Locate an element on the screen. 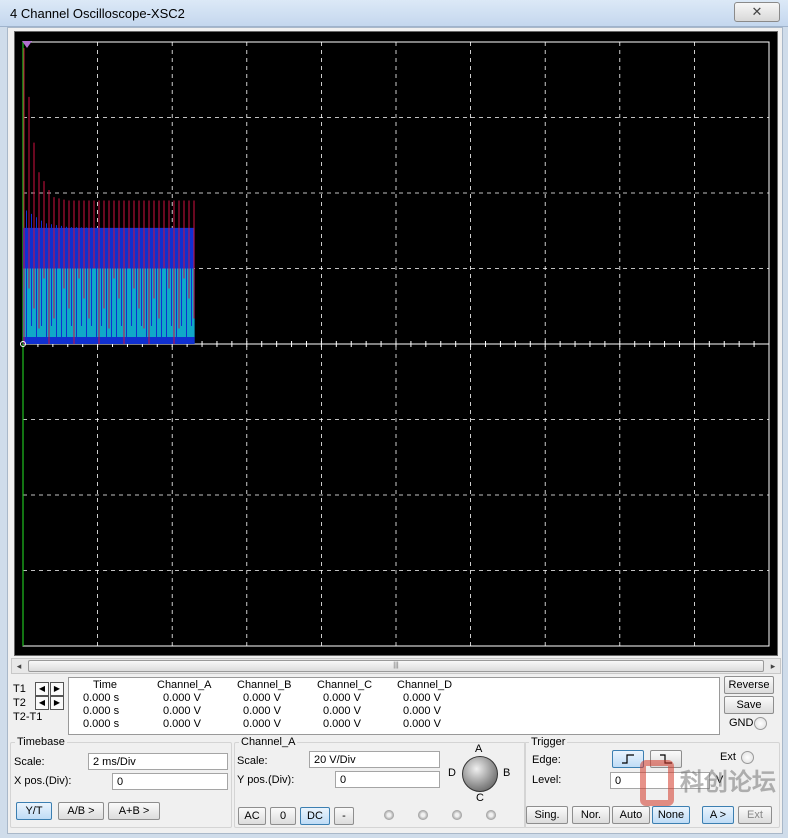 Image resolution: width=788 pixels, height=838 pixels. knob-dial-icon is located at coordinates (480, 774).